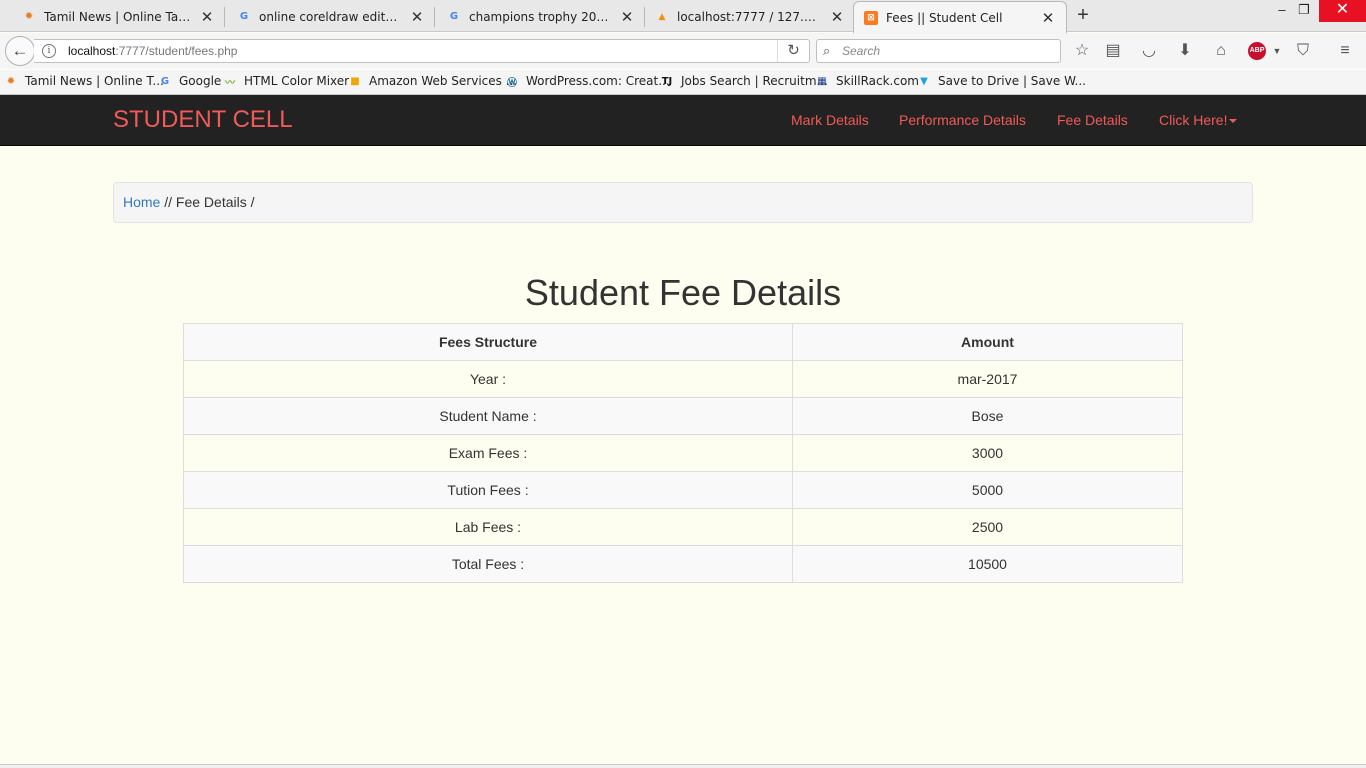  Describe the element at coordinates (1193, 120) in the screenshot. I see `nav-click-here-label: Click Here!` at that location.